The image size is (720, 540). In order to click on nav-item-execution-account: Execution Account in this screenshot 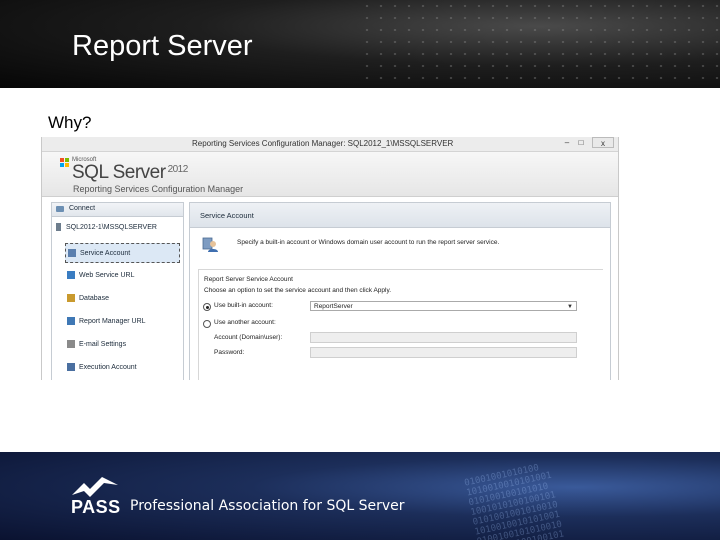, I will do `click(122, 368)`.